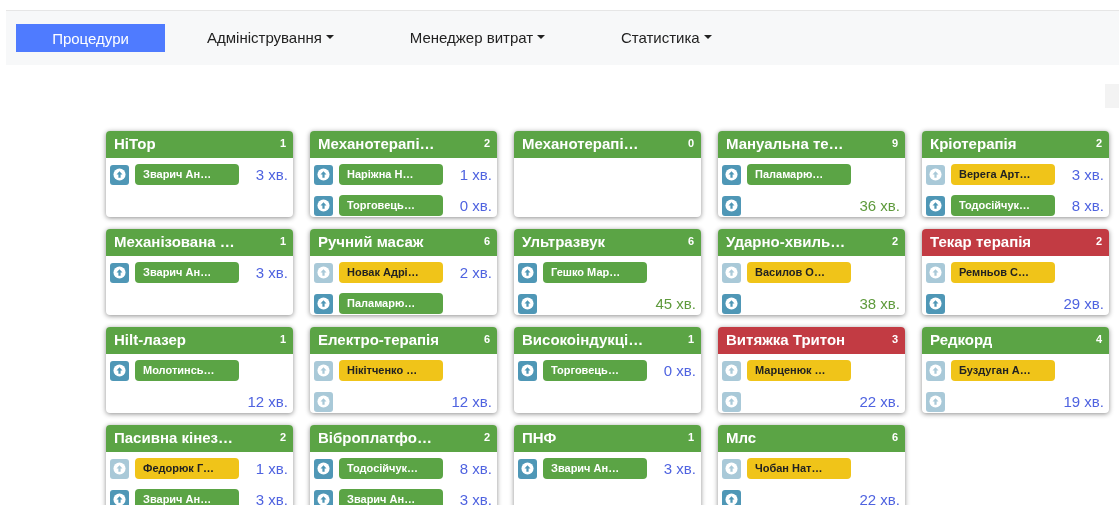 This screenshot has height=505, width=1119. I want to click on duration-text: 38 хв., so click(879, 303).